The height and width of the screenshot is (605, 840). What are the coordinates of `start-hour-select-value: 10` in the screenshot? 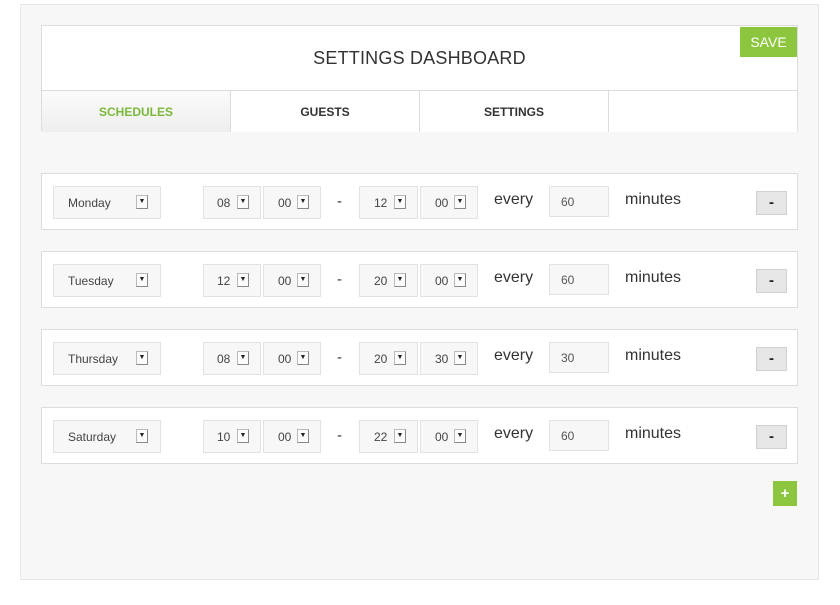 It's located at (224, 437).